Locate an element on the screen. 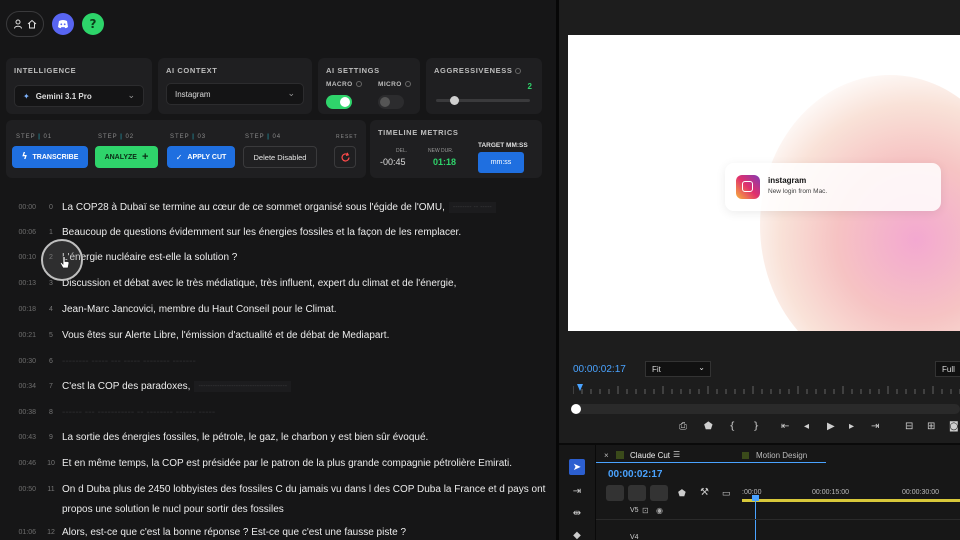 The width and height of the screenshot is (960, 540). monitor-scrubber is located at coordinates (765, 409).